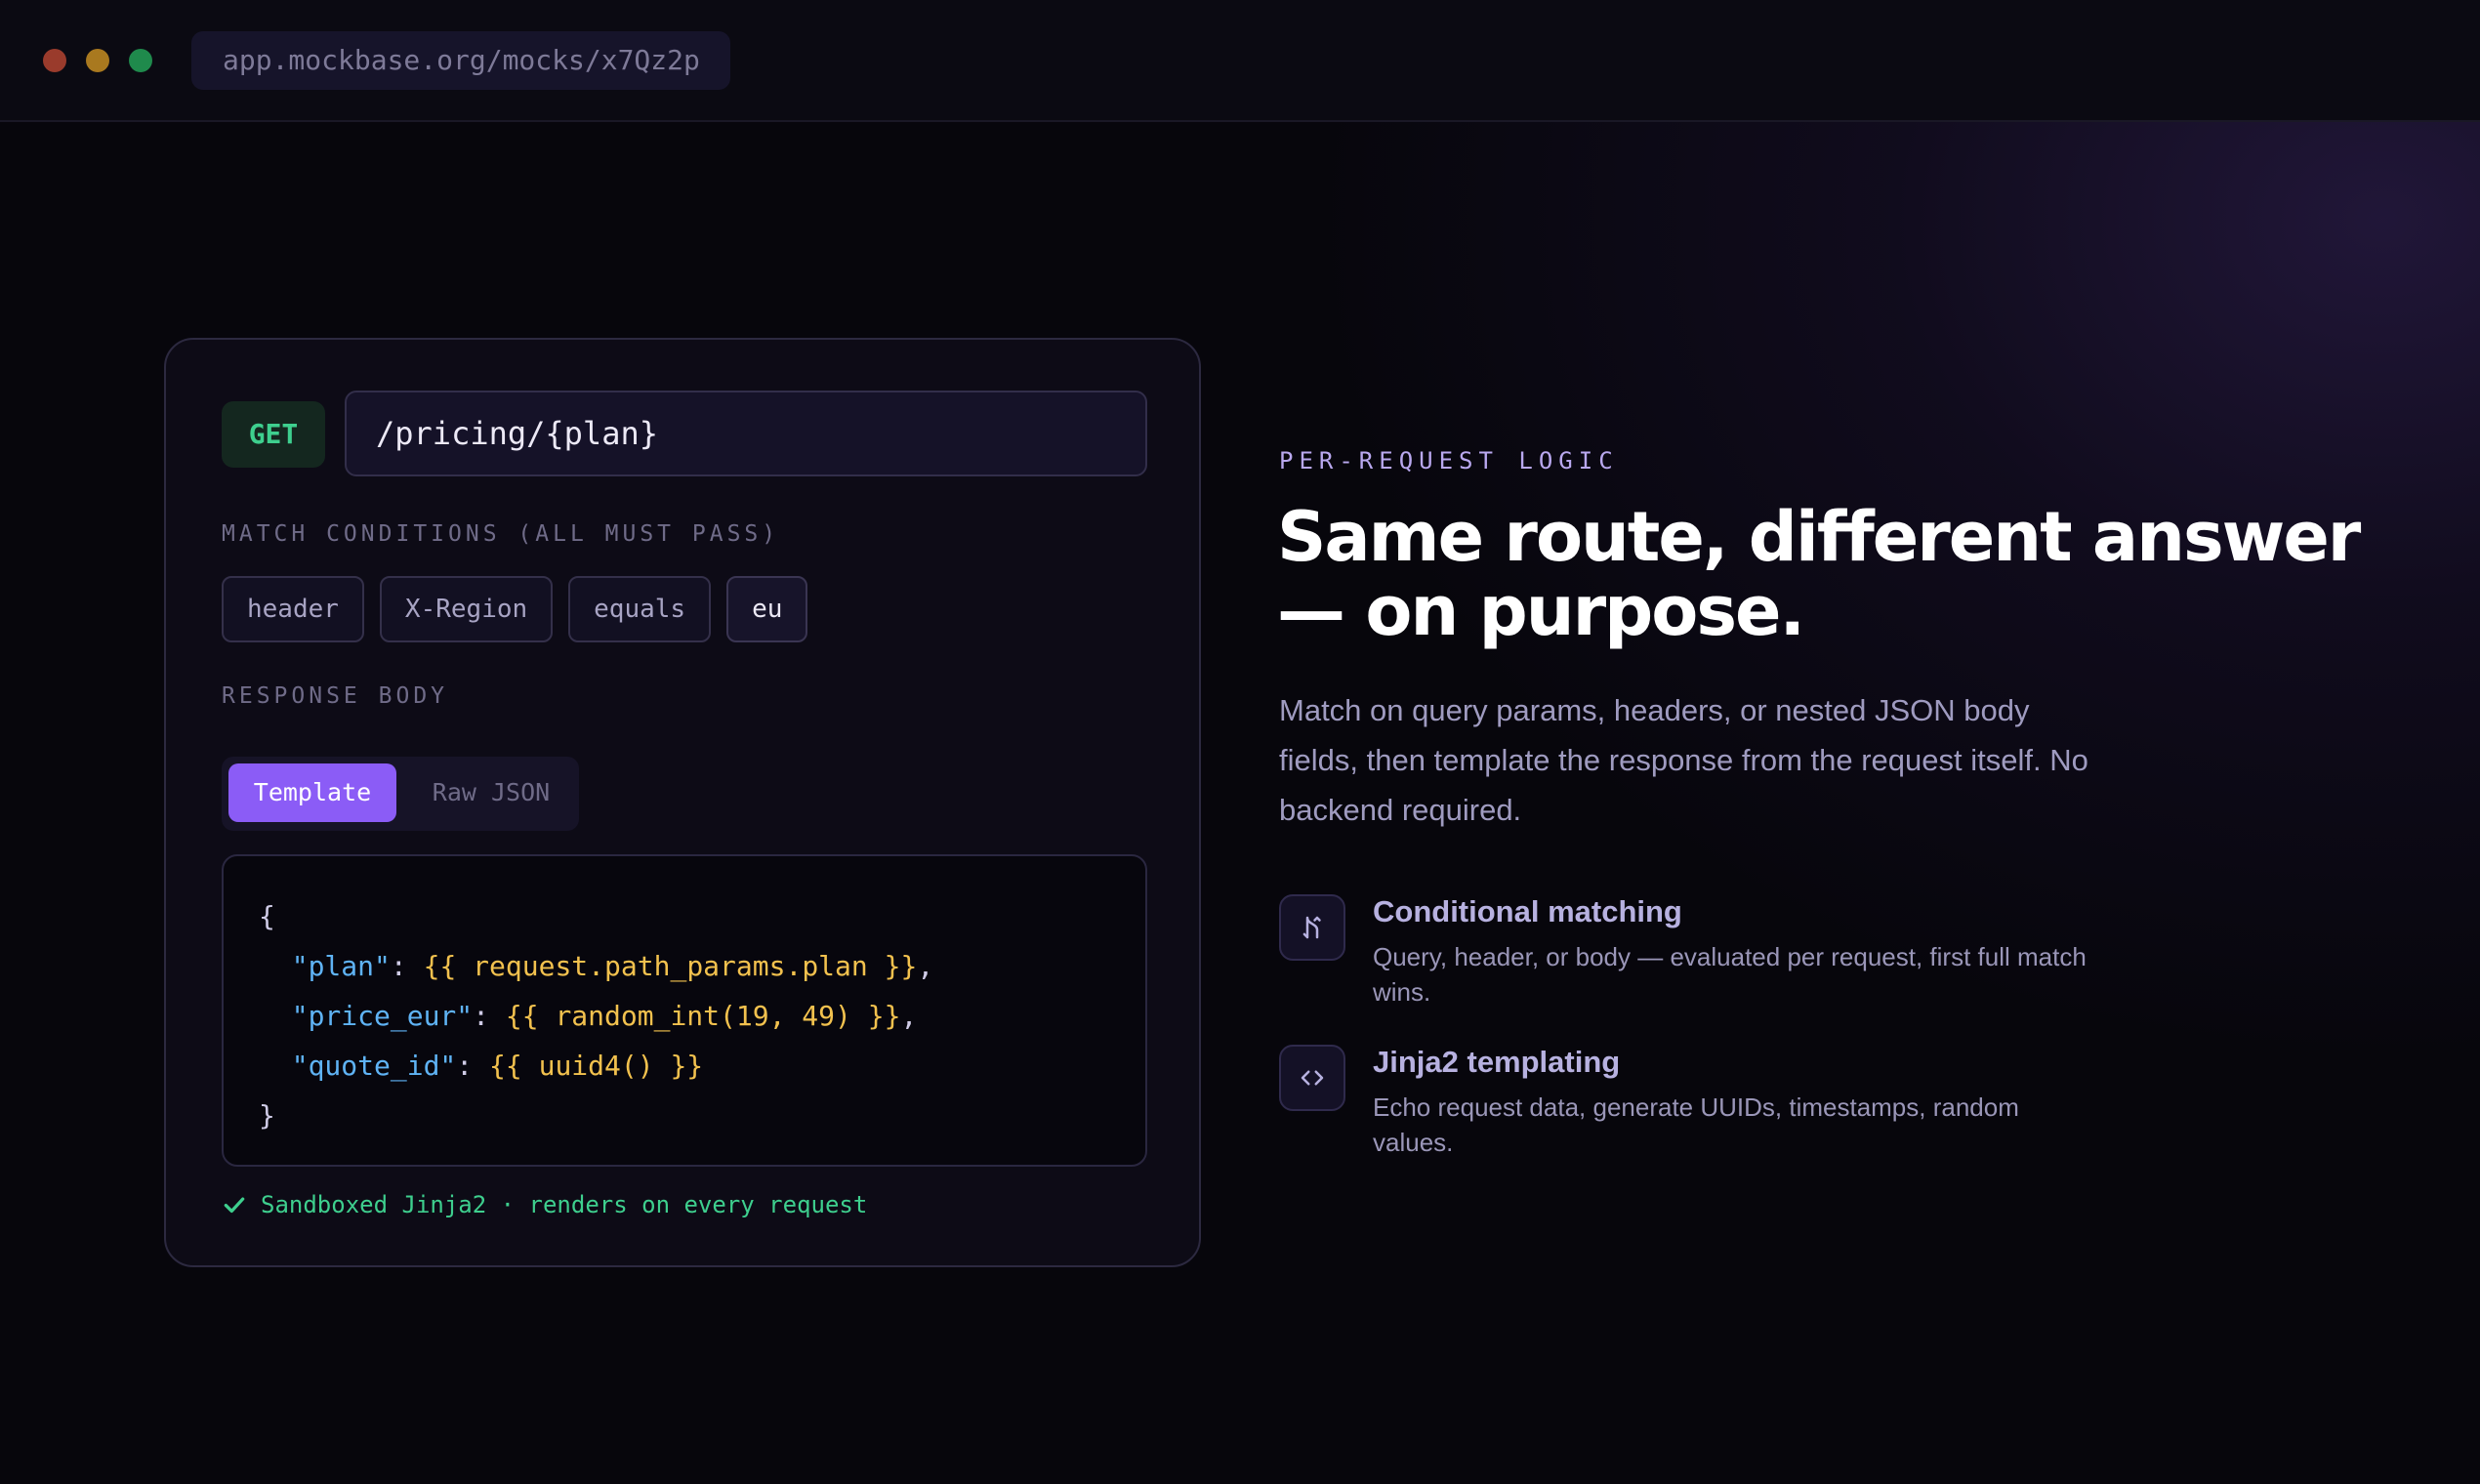 This screenshot has height=1484, width=2480. Describe the element at coordinates (466, 609) in the screenshot. I see `condition-field-input: X-Region` at that location.